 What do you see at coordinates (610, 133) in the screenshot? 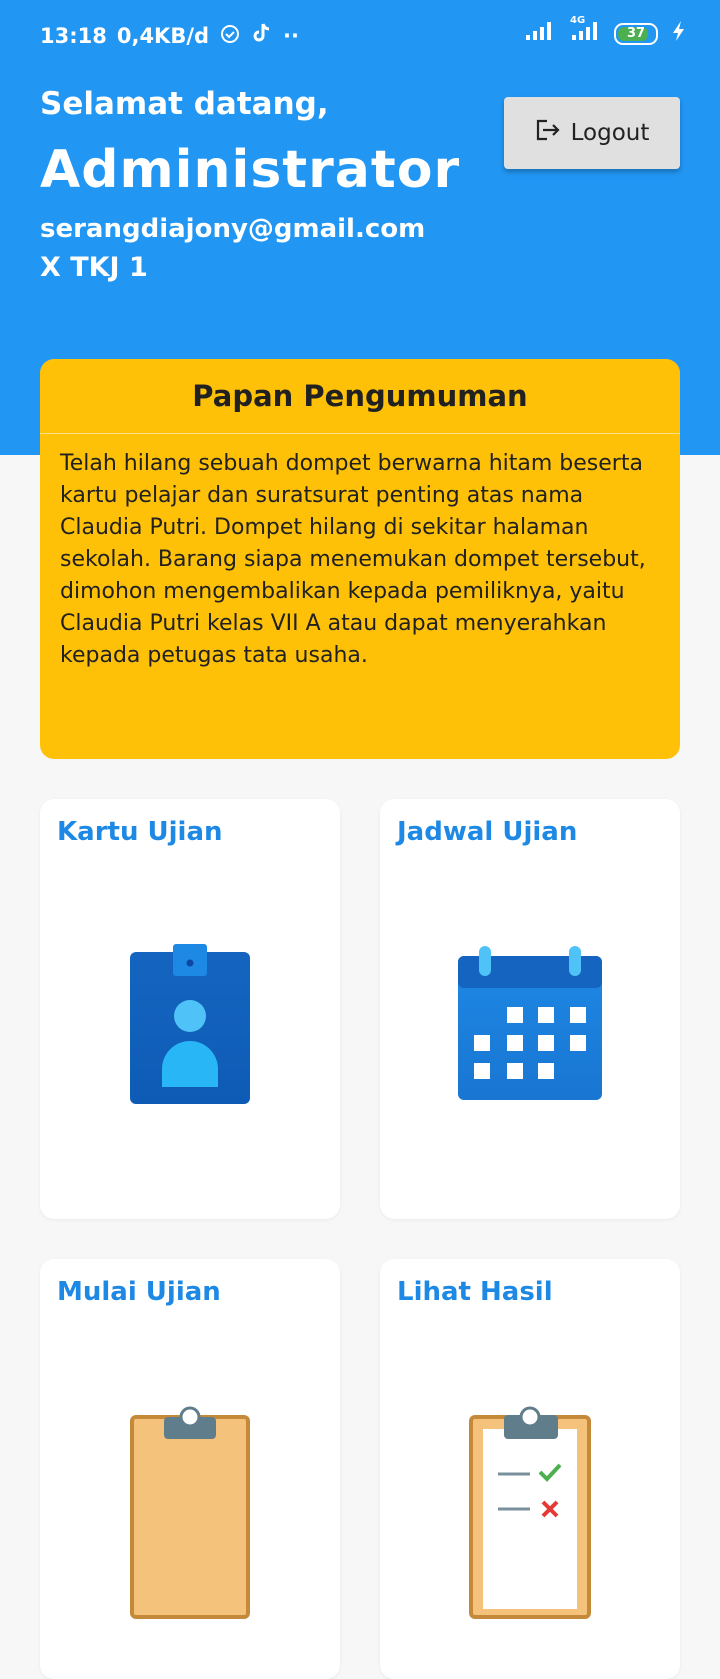
I see `logout-label: Logout` at bounding box center [610, 133].